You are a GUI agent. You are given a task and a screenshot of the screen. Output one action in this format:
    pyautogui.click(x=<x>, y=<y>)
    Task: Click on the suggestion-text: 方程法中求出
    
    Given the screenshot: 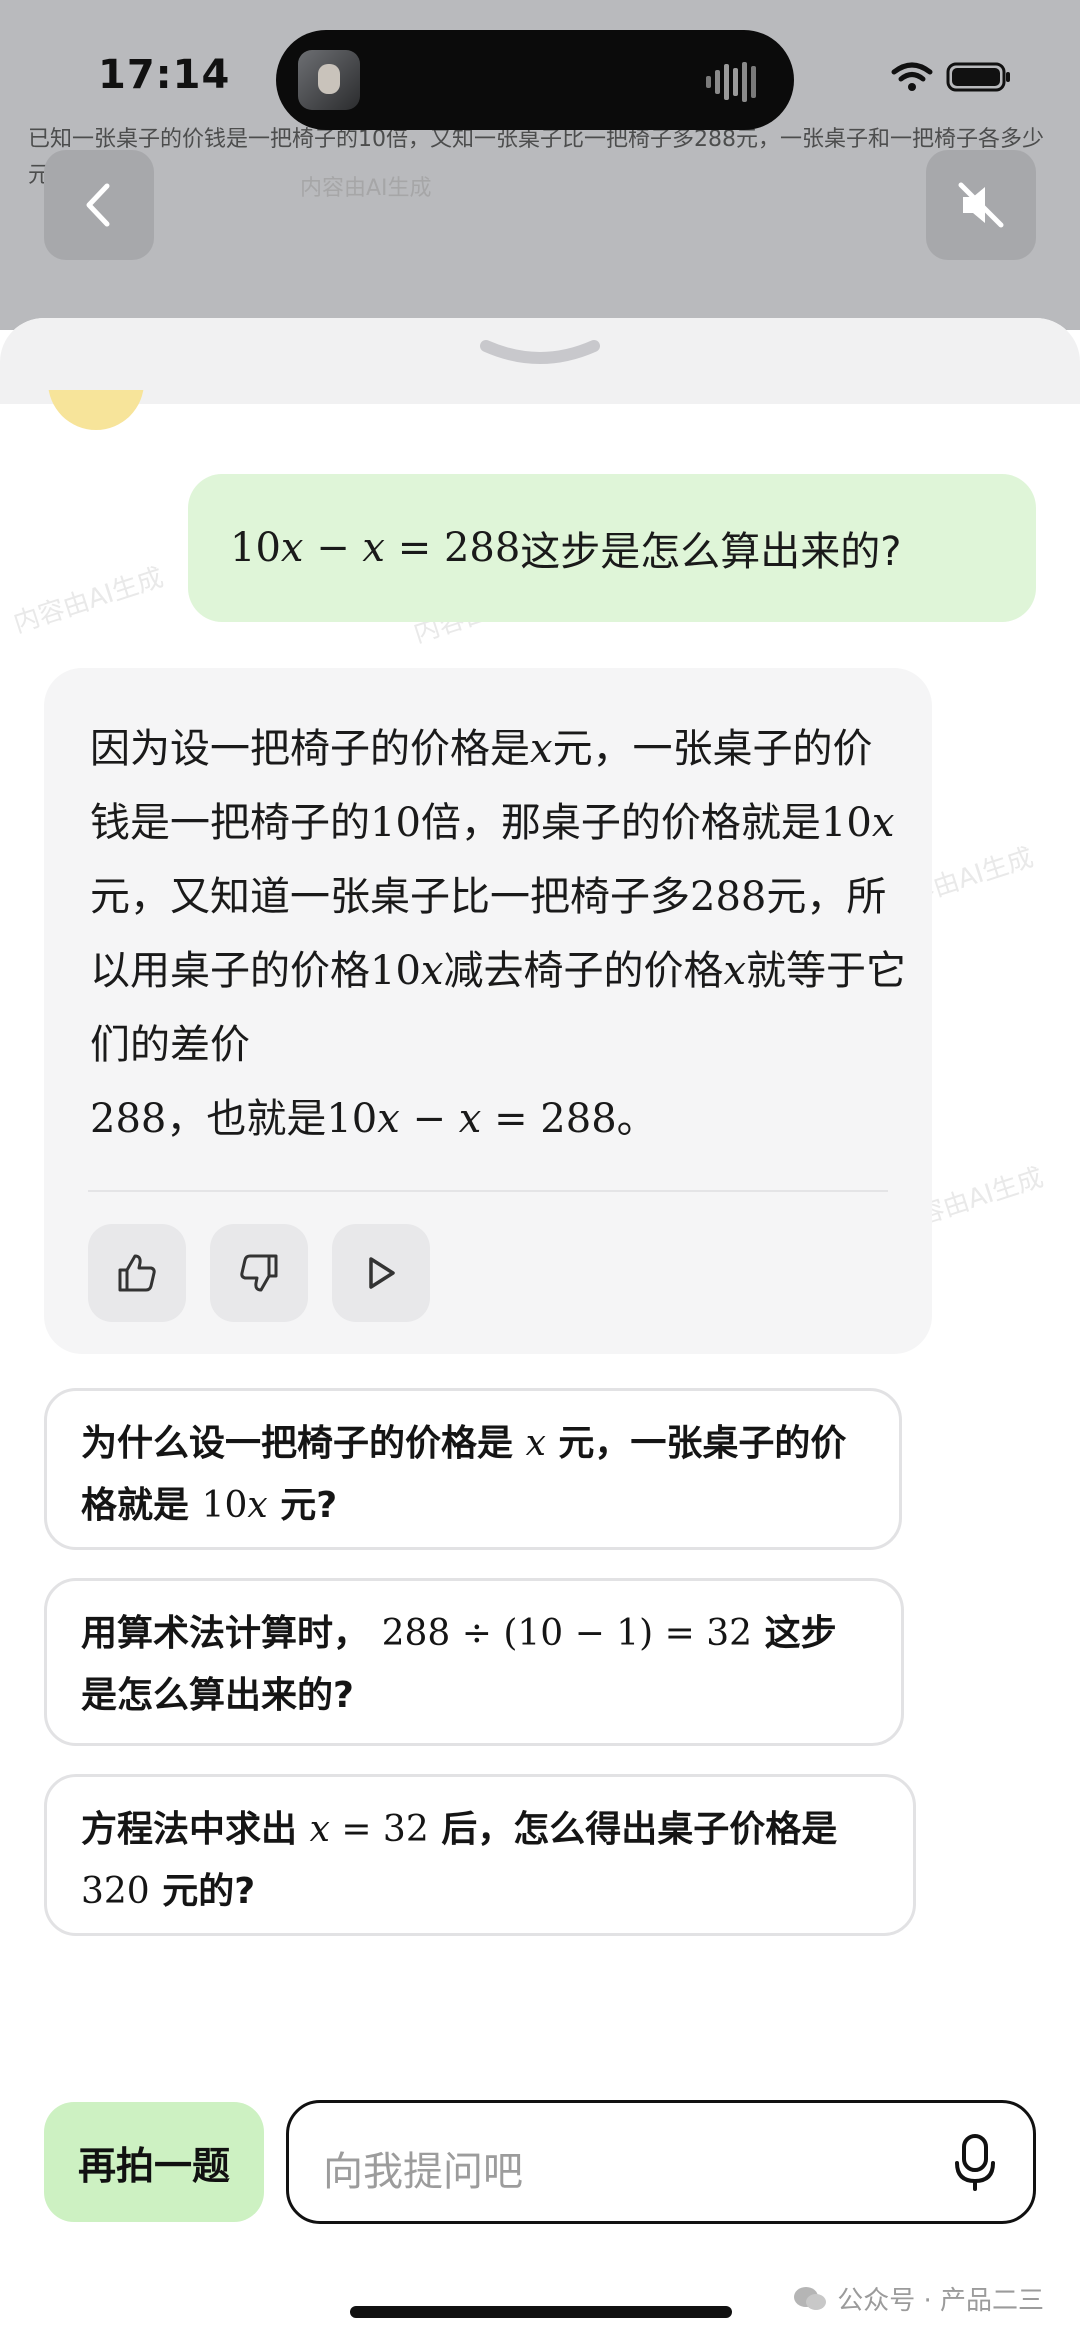 What is the action you would take?
    pyautogui.click(x=189, y=1829)
    